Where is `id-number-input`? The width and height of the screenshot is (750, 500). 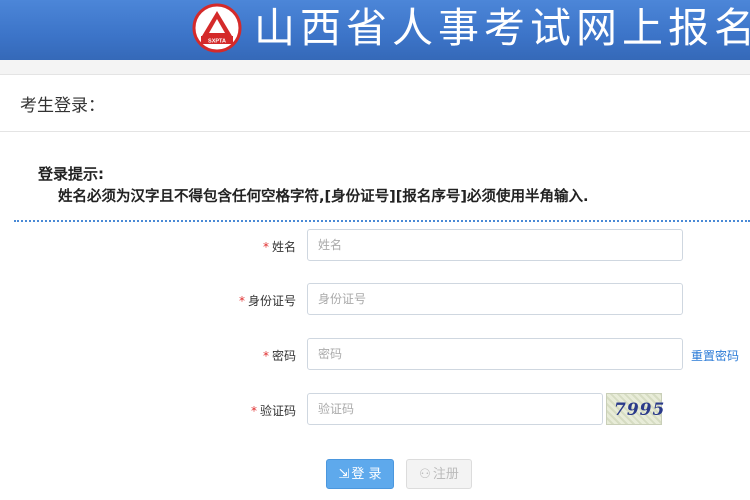
id-number-input is located at coordinates (495, 299).